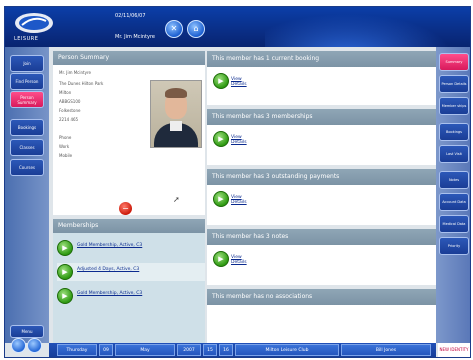  I want to click on tab-person-details: Person Details, so click(454, 84).